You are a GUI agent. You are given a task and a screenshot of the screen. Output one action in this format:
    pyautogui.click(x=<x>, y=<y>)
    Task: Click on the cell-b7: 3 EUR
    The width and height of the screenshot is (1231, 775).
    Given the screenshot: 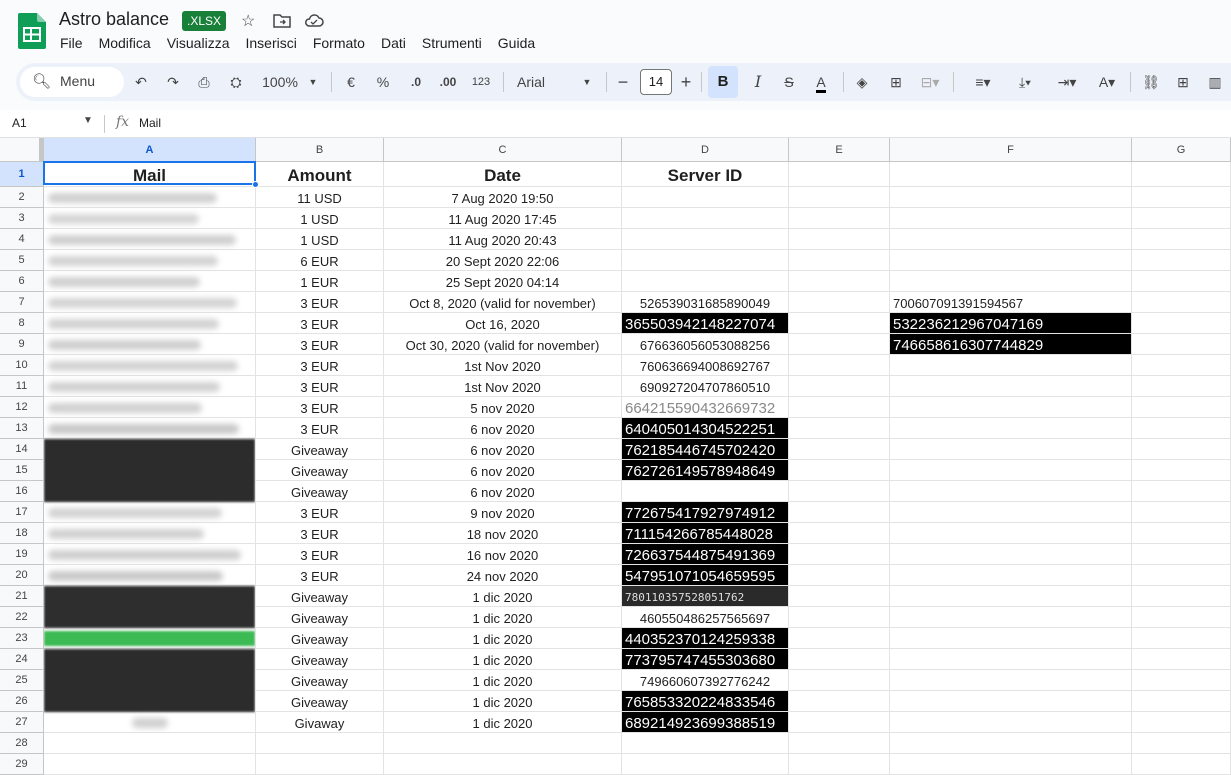 What is the action you would take?
    pyautogui.click(x=320, y=302)
    